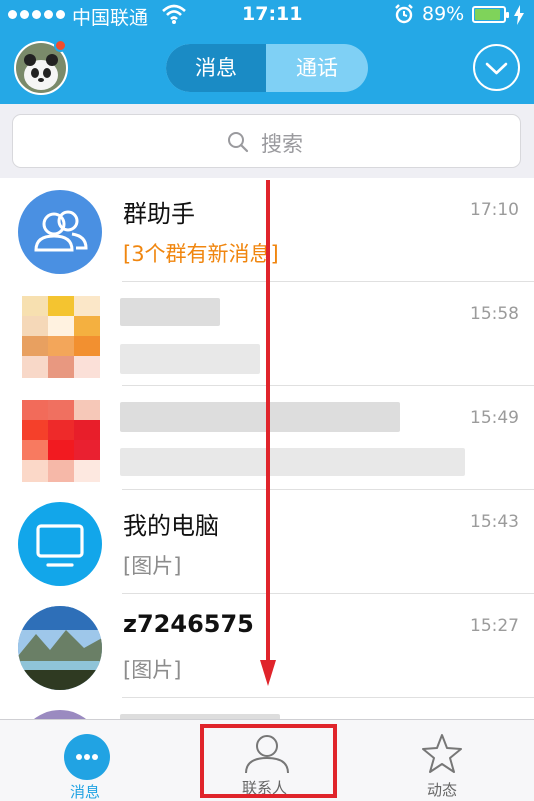 The height and width of the screenshot is (801, 534). What do you see at coordinates (85, 791) in the screenshot?
I see `tab-messages-label: 消息` at bounding box center [85, 791].